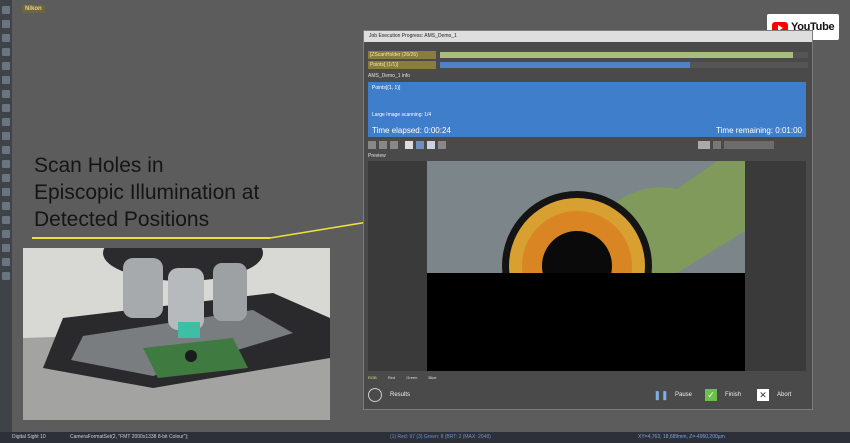 The height and width of the screenshot is (443, 850). What do you see at coordinates (29, 437) in the screenshot?
I see `camera-name: Digital Sight 10` at bounding box center [29, 437].